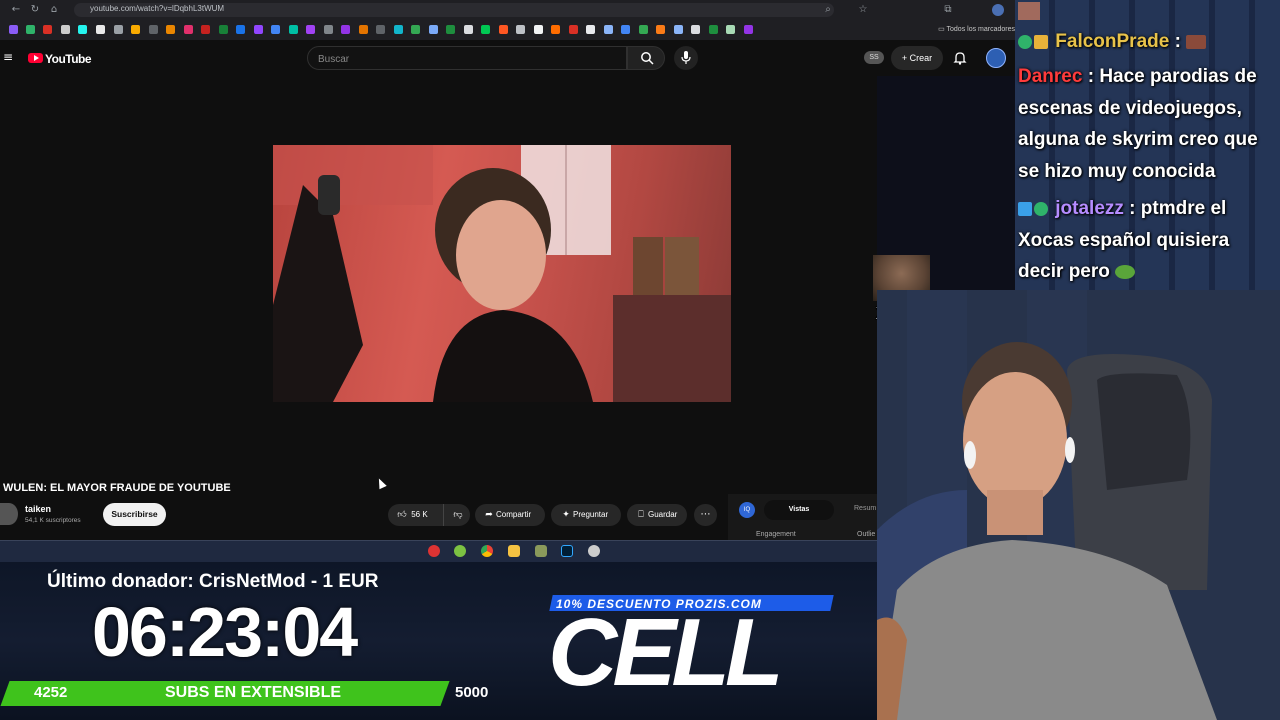 The image size is (1280, 720). Describe the element at coordinates (865, 508) in the screenshot. I see `tab-resumen: Resum` at that location.